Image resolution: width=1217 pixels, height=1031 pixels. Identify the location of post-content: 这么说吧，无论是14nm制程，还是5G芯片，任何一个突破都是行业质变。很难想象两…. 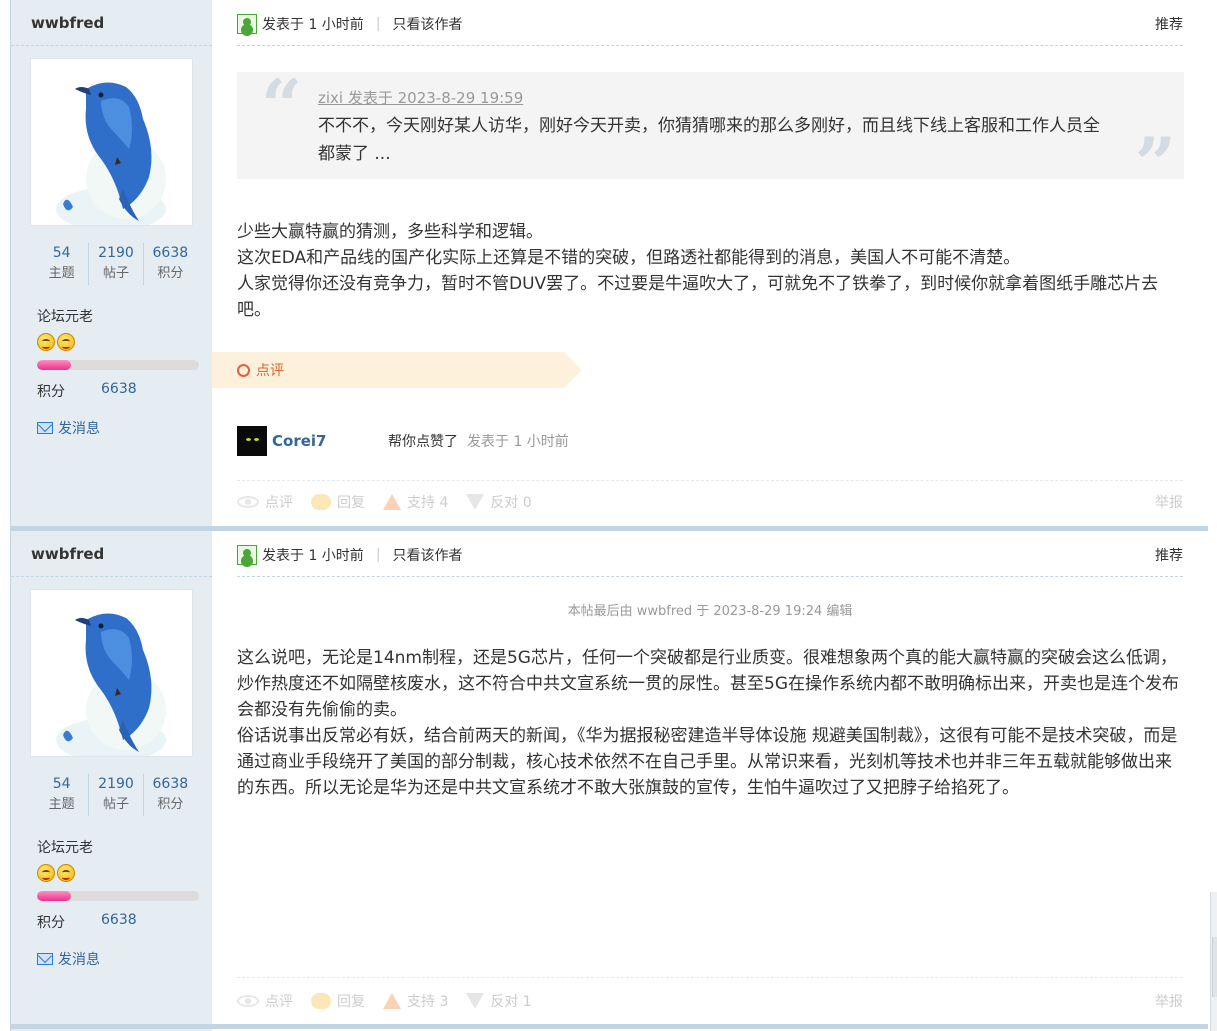
(712, 723).